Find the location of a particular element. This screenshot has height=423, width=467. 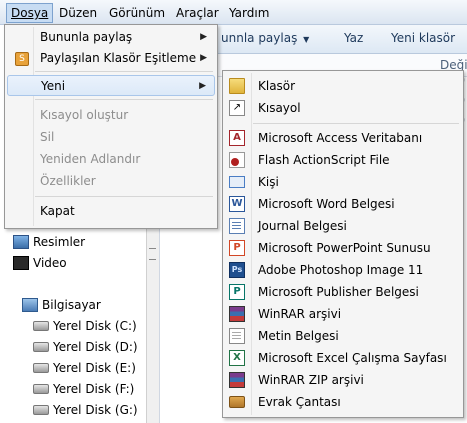

new-item-briefcase-label: Evrak Çantası is located at coordinates (299, 402).